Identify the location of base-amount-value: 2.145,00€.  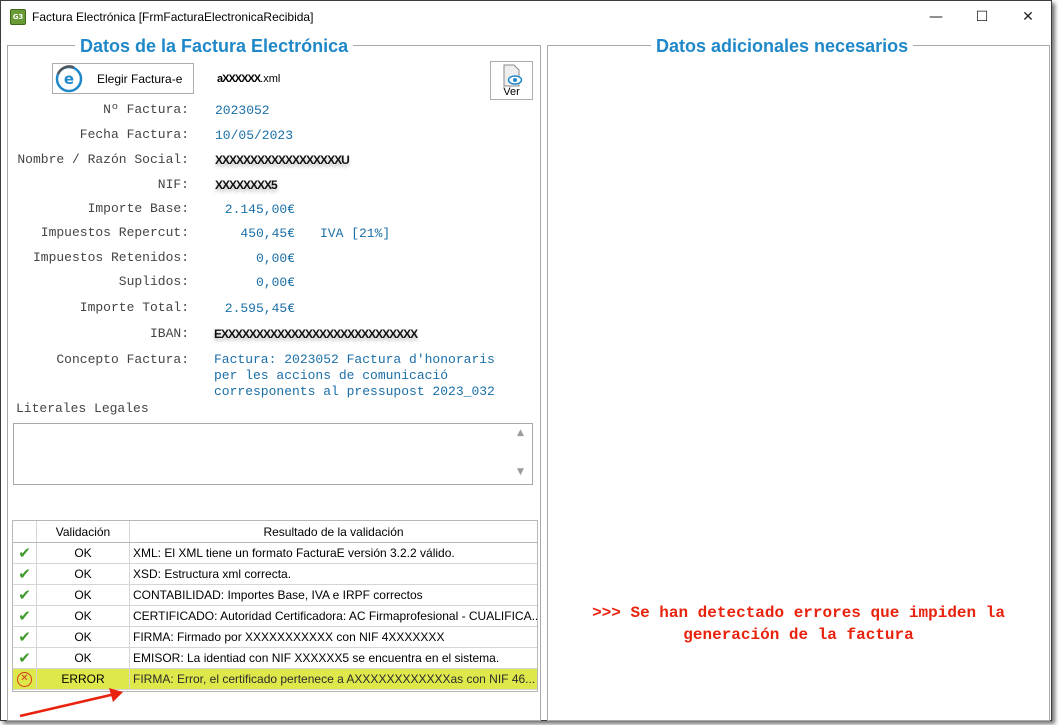
(259, 209).